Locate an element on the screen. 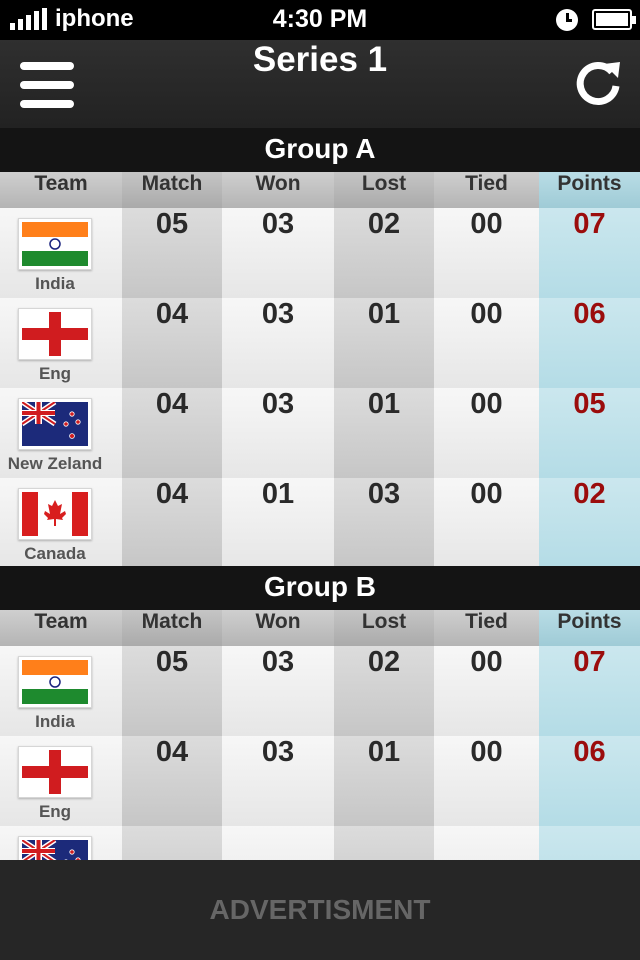  group-header: Group A is located at coordinates (320, 150).